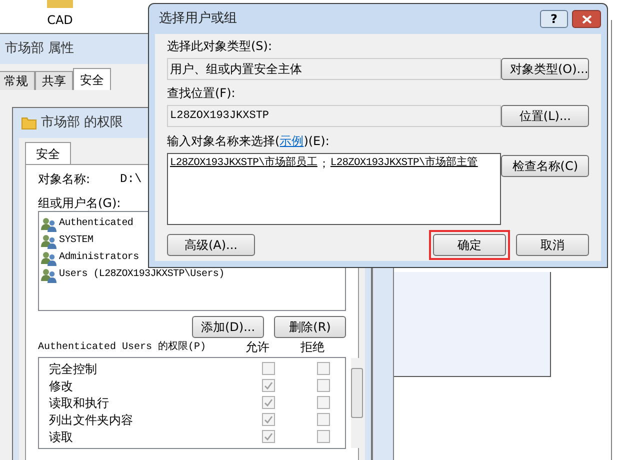  I want to click on group-label: 组或用户名(G):, so click(80, 203).